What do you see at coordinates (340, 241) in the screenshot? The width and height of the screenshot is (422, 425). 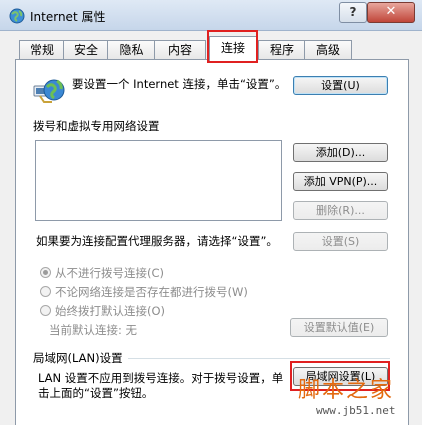 I see `proxy-settings-button: 设置(S)` at bounding box center [340, 241].